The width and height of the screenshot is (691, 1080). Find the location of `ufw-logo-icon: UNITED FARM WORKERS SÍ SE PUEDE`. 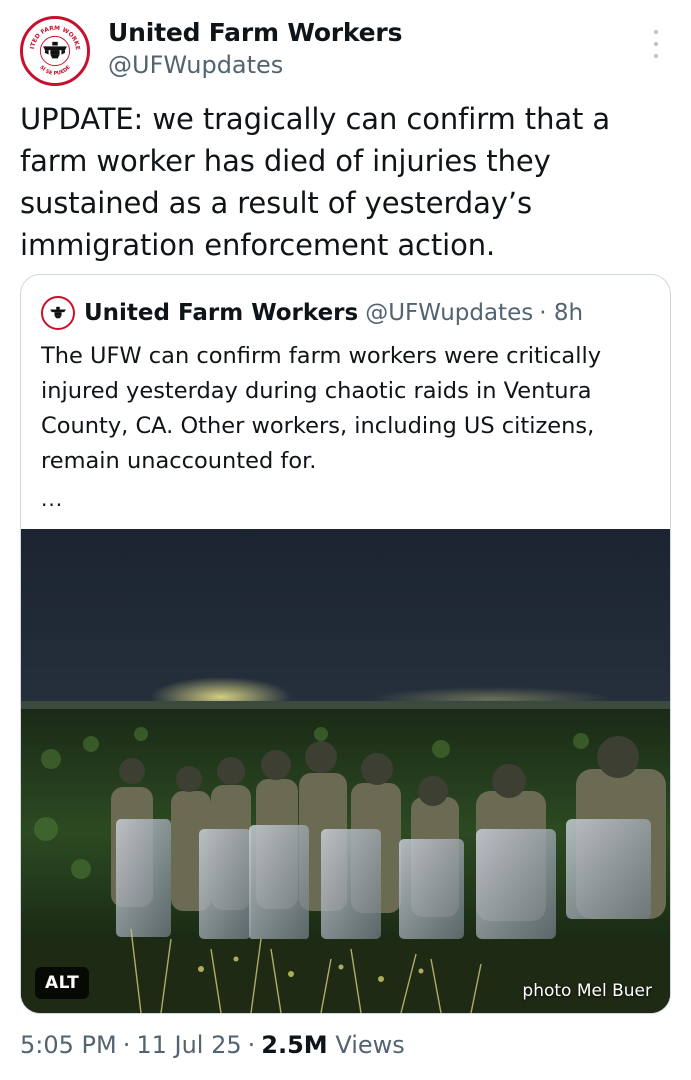

ufw-logo-icon: UNITED FARM WORKERS SÍ SE PUEDE is located at coordinates (54, 50).